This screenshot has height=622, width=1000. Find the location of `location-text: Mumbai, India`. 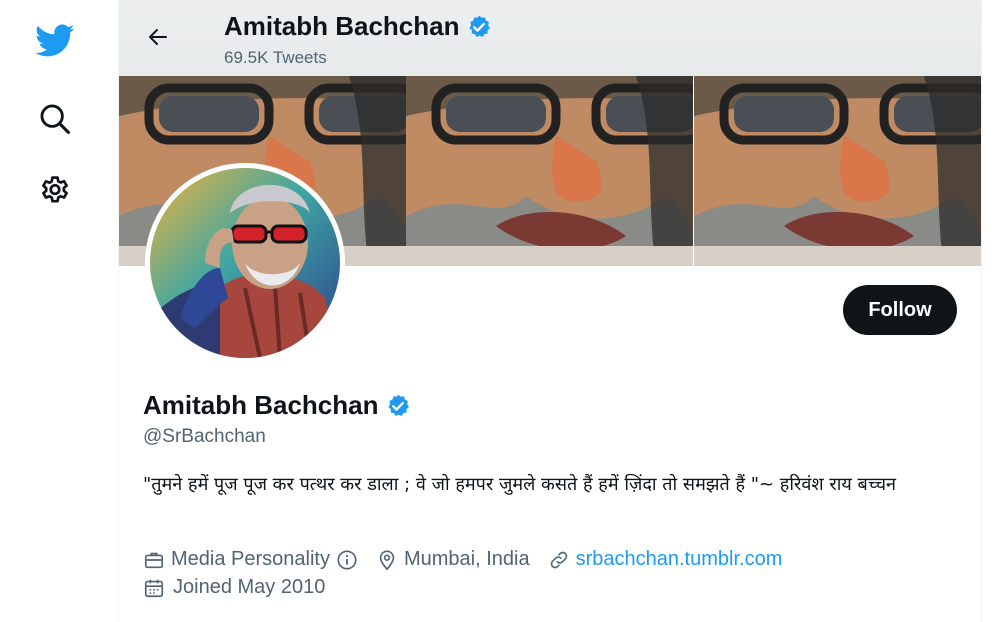

location-text: Mumbai, India is located at coordinates (466, 559).